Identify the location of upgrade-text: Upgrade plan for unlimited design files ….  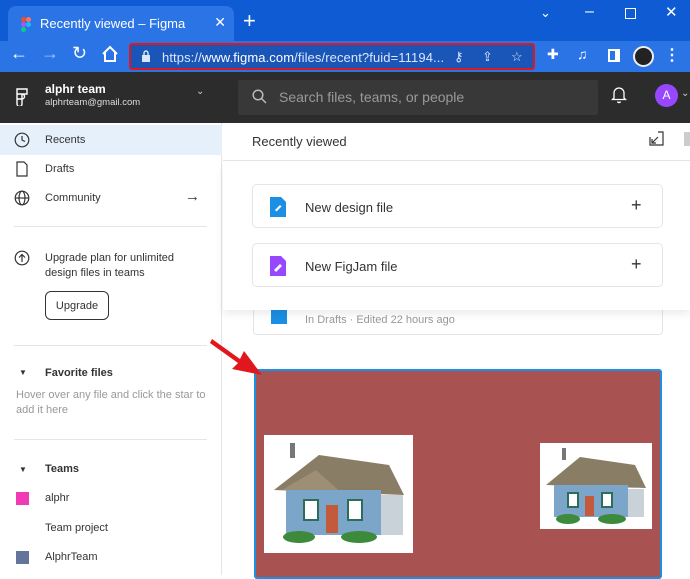
(110, 265).